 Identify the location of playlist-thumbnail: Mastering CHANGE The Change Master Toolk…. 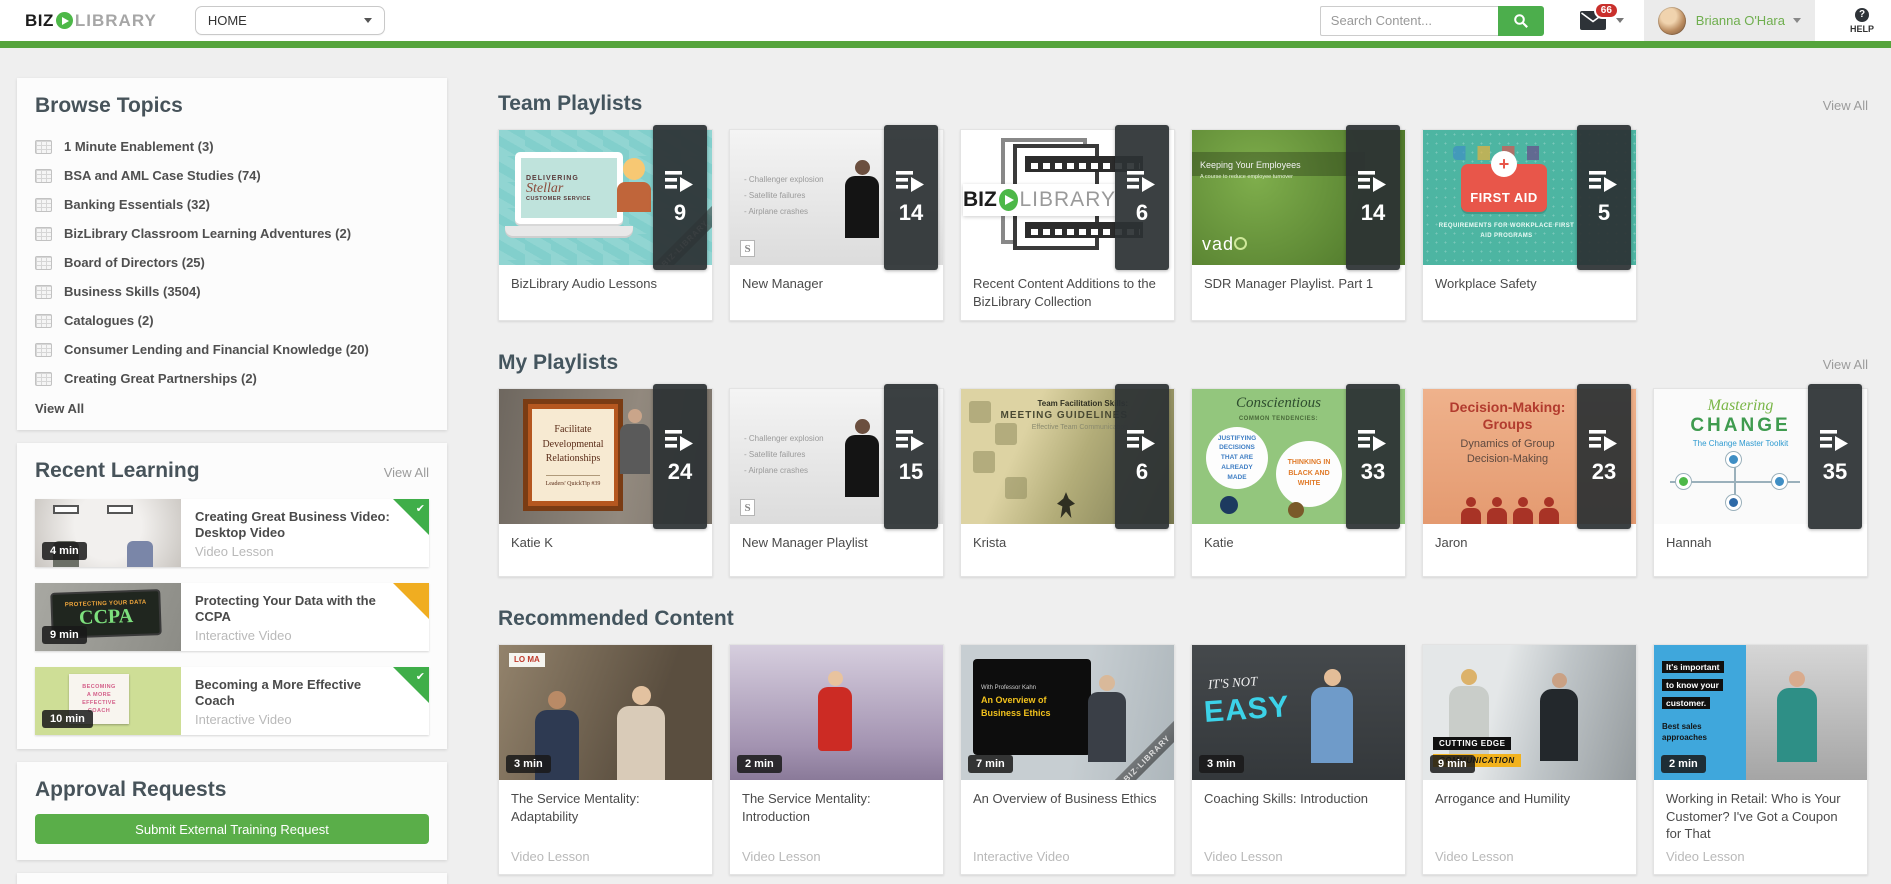
(1760, 457).